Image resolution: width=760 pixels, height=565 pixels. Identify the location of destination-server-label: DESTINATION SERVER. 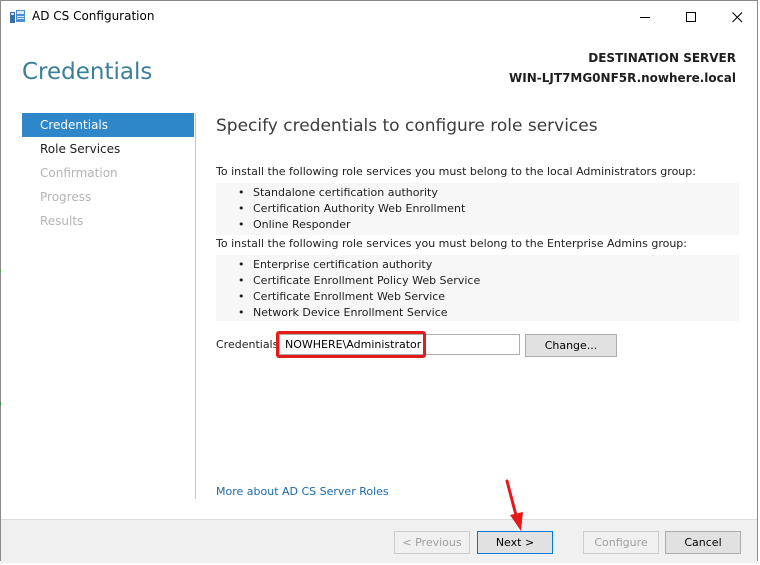
(662, 58).